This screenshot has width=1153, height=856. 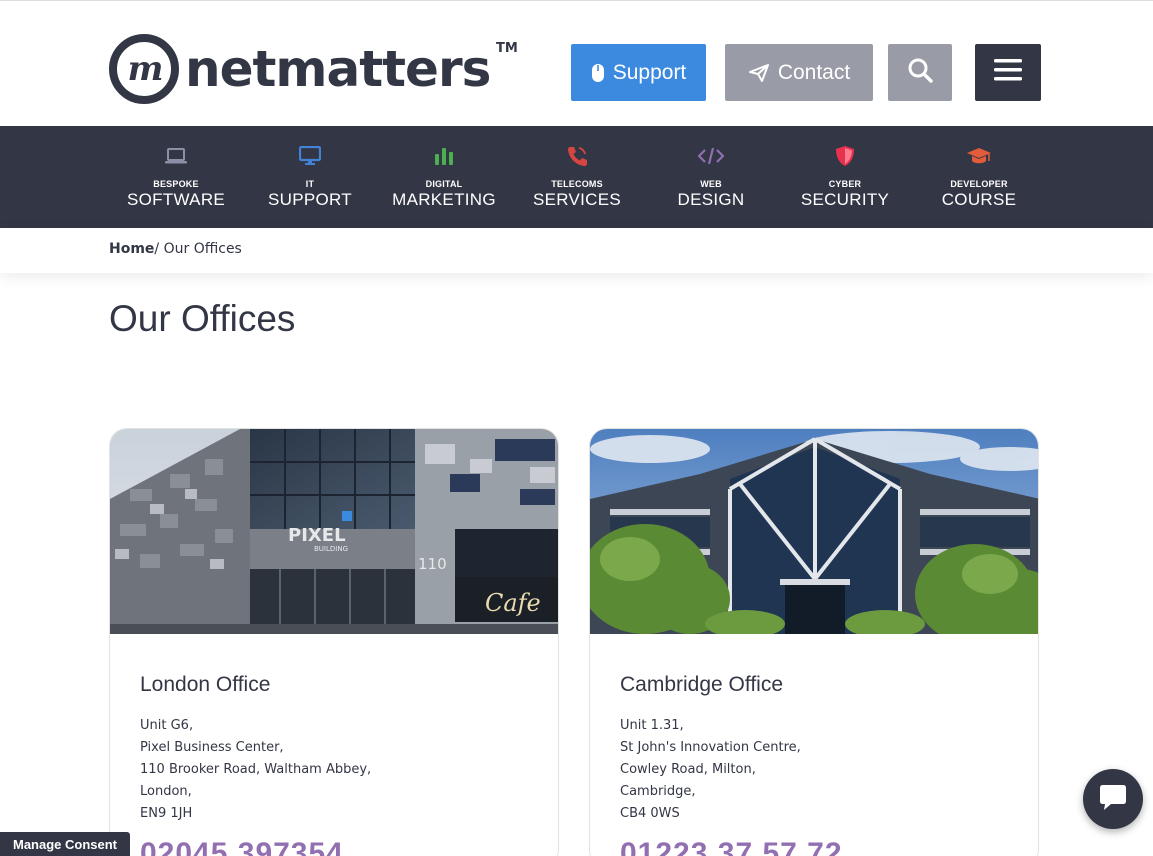 I want to click on nav-item-web-design: WEB DESIGN, so click(x=711, y=177).